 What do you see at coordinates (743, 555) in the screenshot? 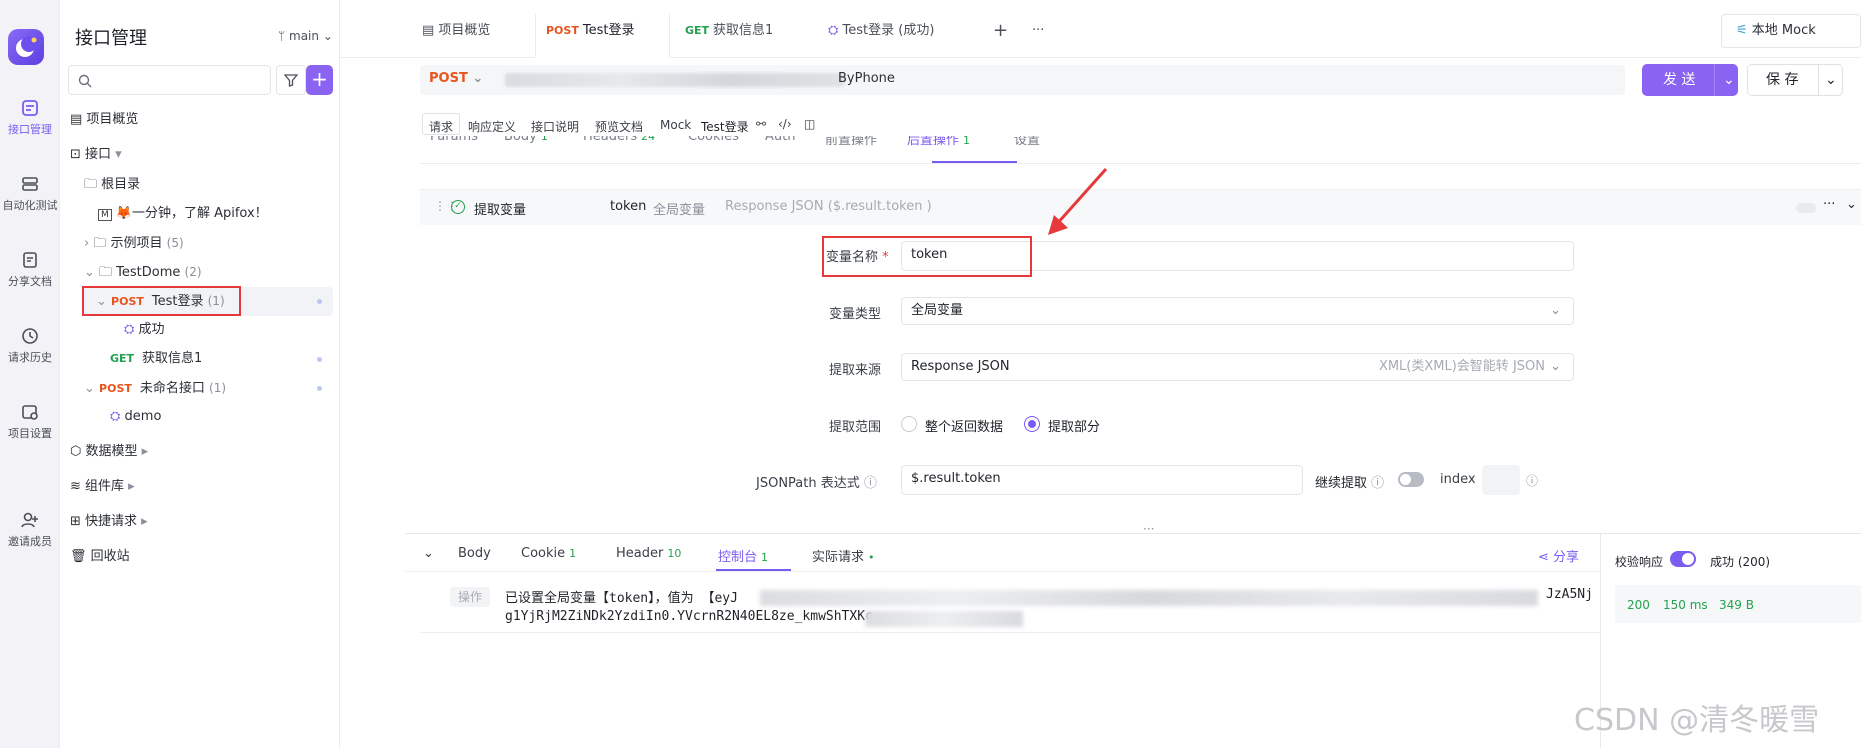
I see `resp-tab-console: 控制台 1` at bounding box center [743, 555].